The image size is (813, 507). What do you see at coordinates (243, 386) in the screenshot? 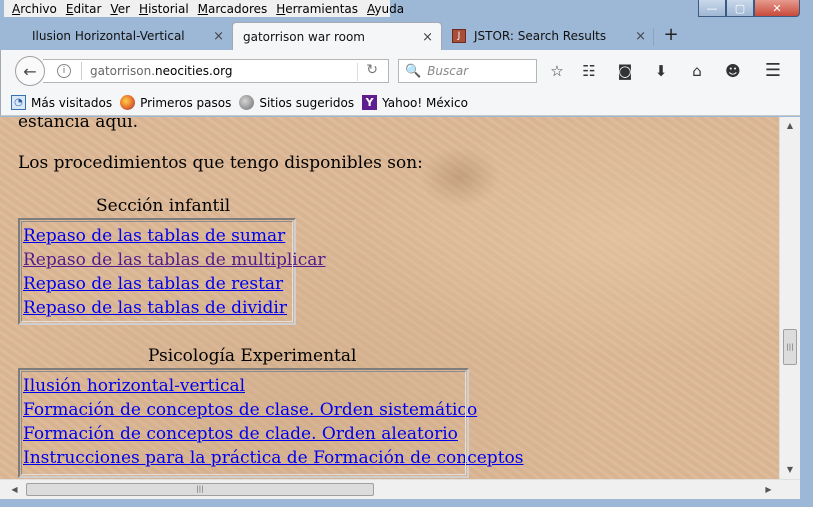
I see `link-ilusion-horizontal-vertical: Ilusión horizontal-vertical` at bounding box center [243, 386].